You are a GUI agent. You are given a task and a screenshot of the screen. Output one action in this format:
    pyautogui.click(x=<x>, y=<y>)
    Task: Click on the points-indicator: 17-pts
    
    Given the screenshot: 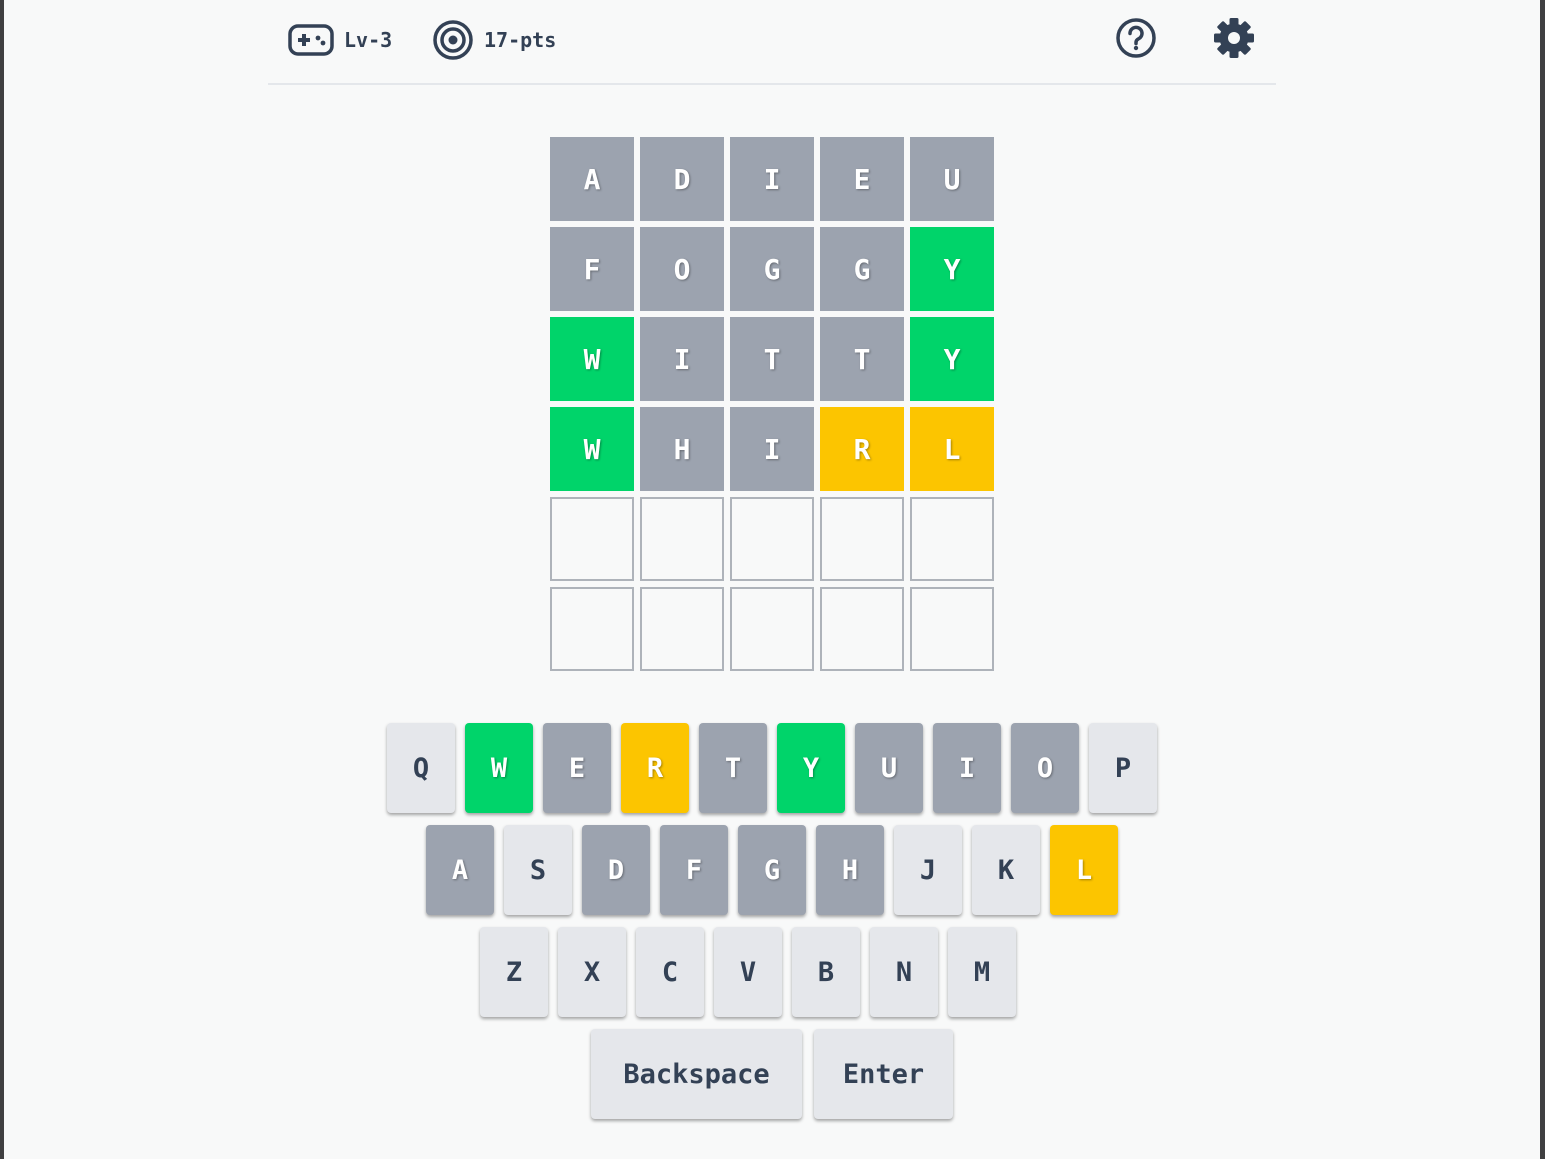 What is the action you would take?
    pyautogui.click(x=494, y=40)
    